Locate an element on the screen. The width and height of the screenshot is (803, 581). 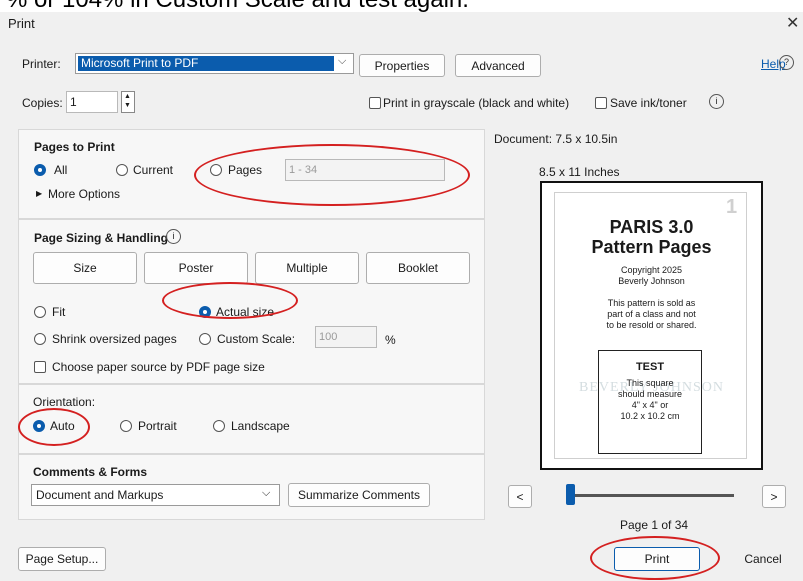
pages-to-print-heading: Pages to Print is located at coordinates (74, 147).